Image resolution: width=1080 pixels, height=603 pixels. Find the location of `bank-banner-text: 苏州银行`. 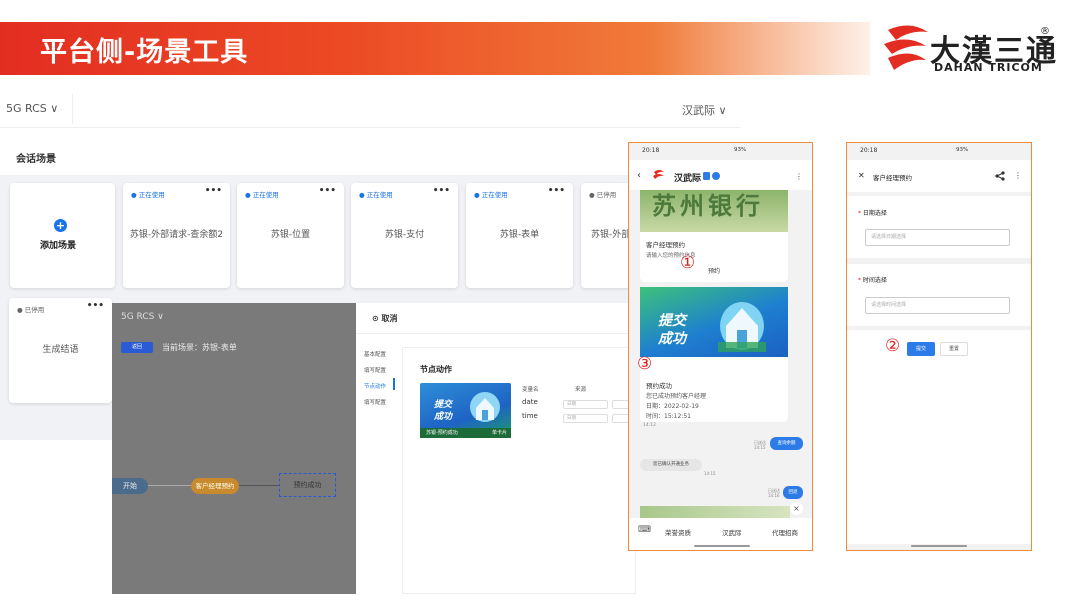

bank-banner-text: 苏州银行 is located at coordinates (708, 205).